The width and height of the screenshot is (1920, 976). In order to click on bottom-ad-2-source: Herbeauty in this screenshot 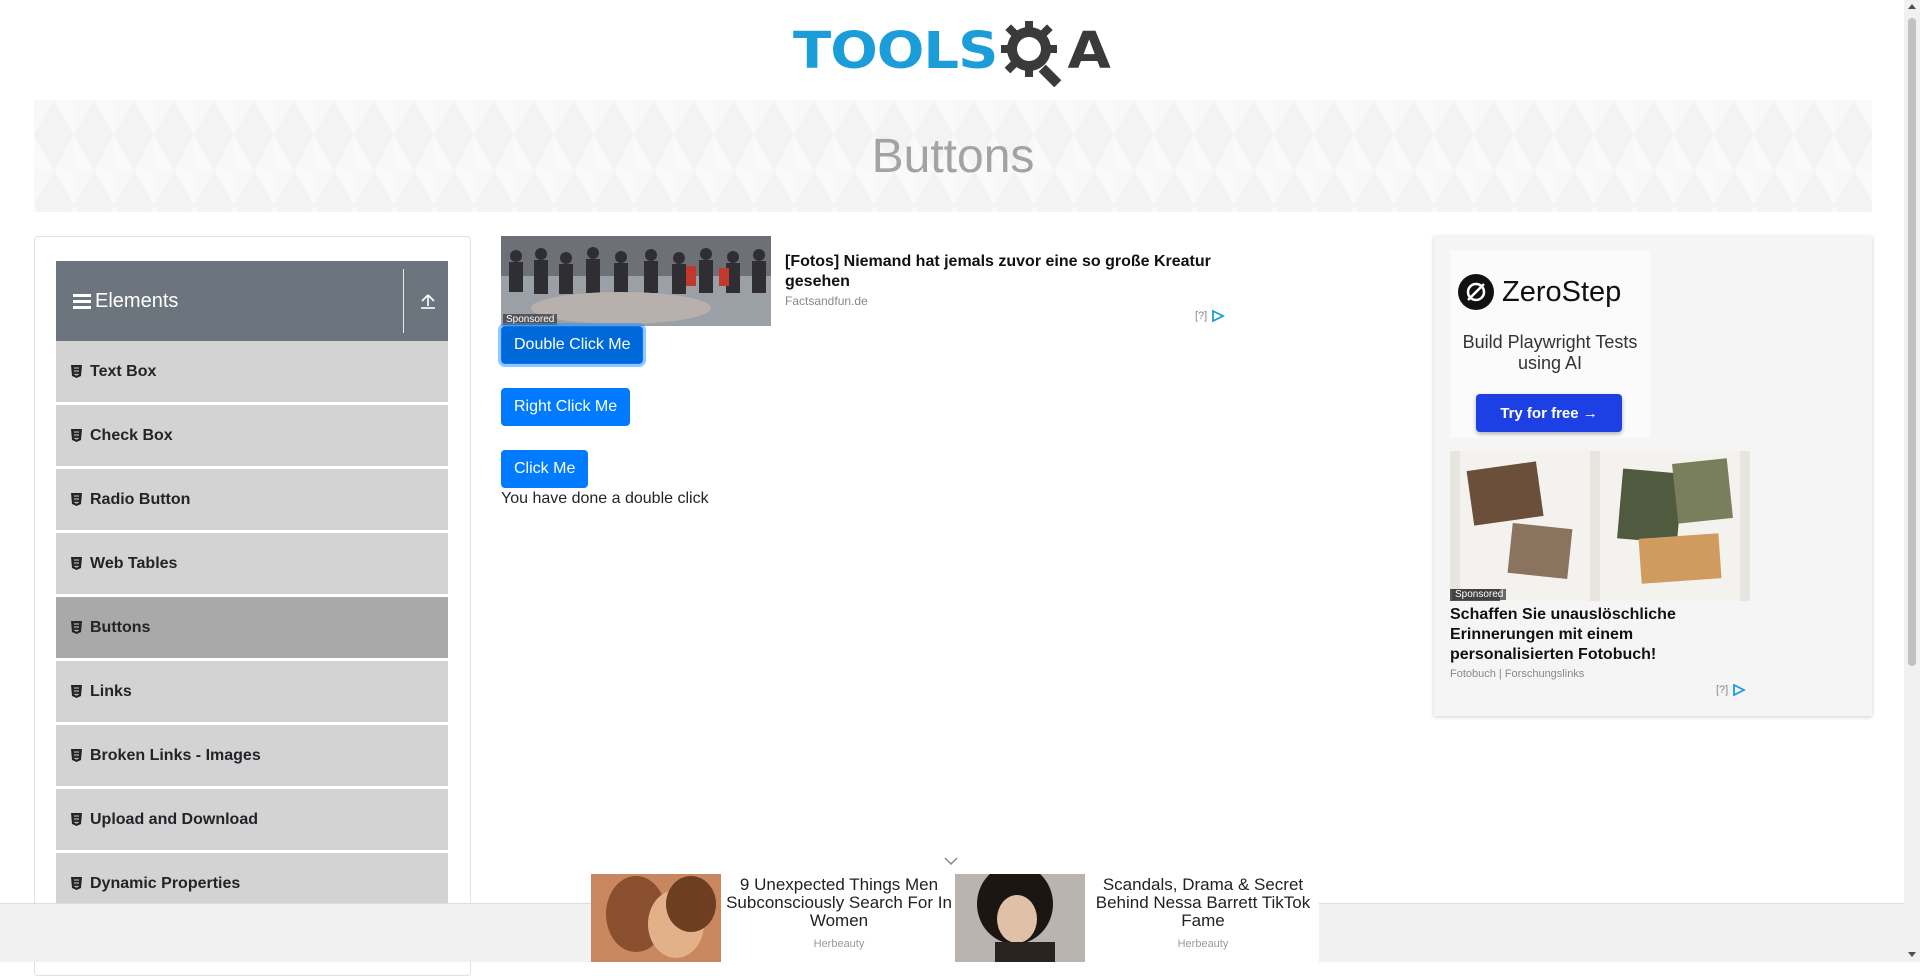, I will do `click(1203, 944)`.